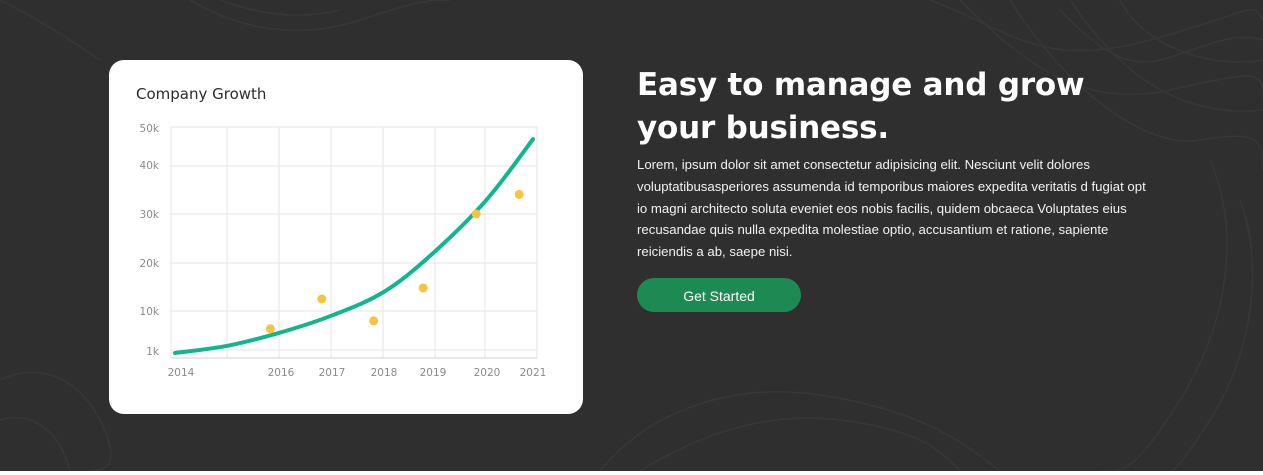 The width and height of the screenshot is (1263, 475). Describe the element at coordinates (150, 166) in the screenshot. I see `y-tick-label: 40k` at that location.